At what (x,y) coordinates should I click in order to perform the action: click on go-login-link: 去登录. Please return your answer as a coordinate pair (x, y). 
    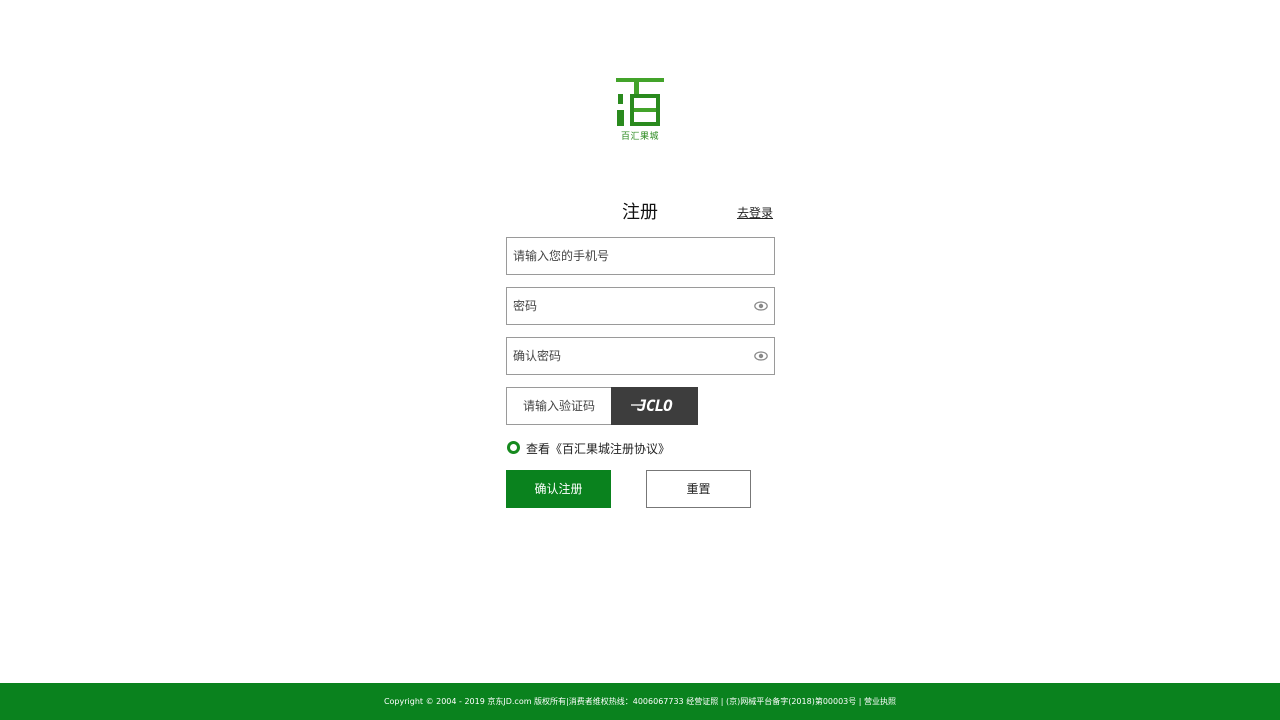
    Looking at the image, I should click on (755, 212).